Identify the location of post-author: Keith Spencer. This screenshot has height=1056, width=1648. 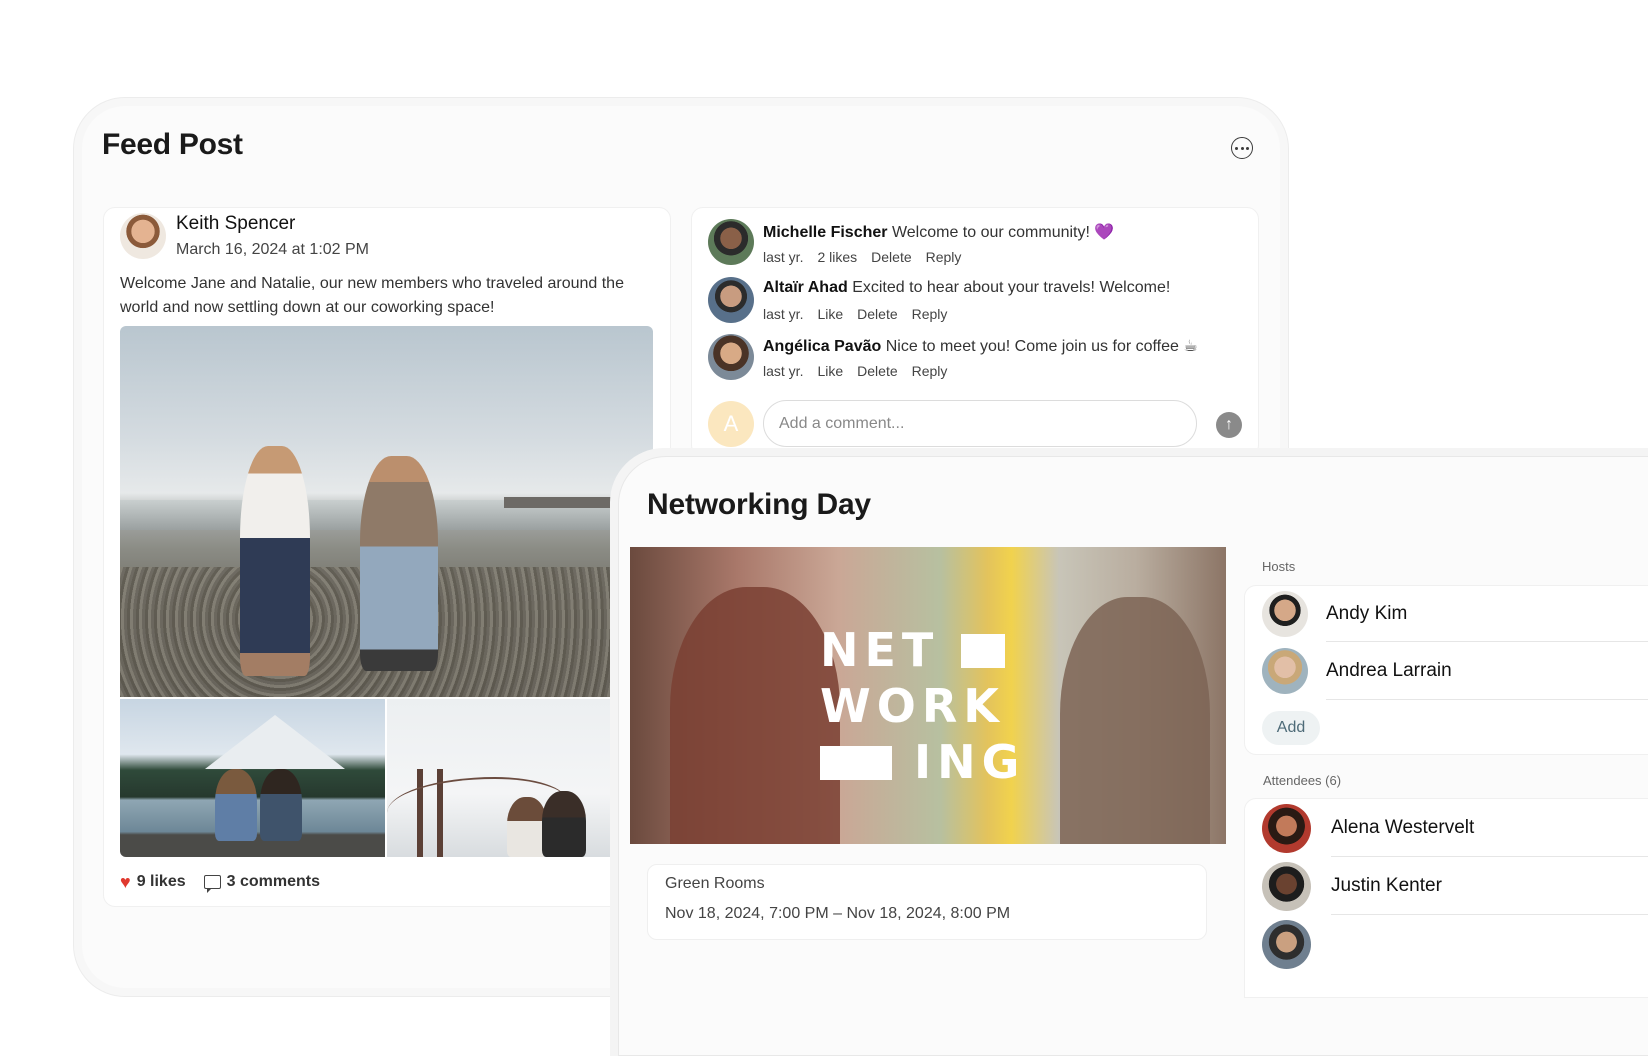
(235, 224).